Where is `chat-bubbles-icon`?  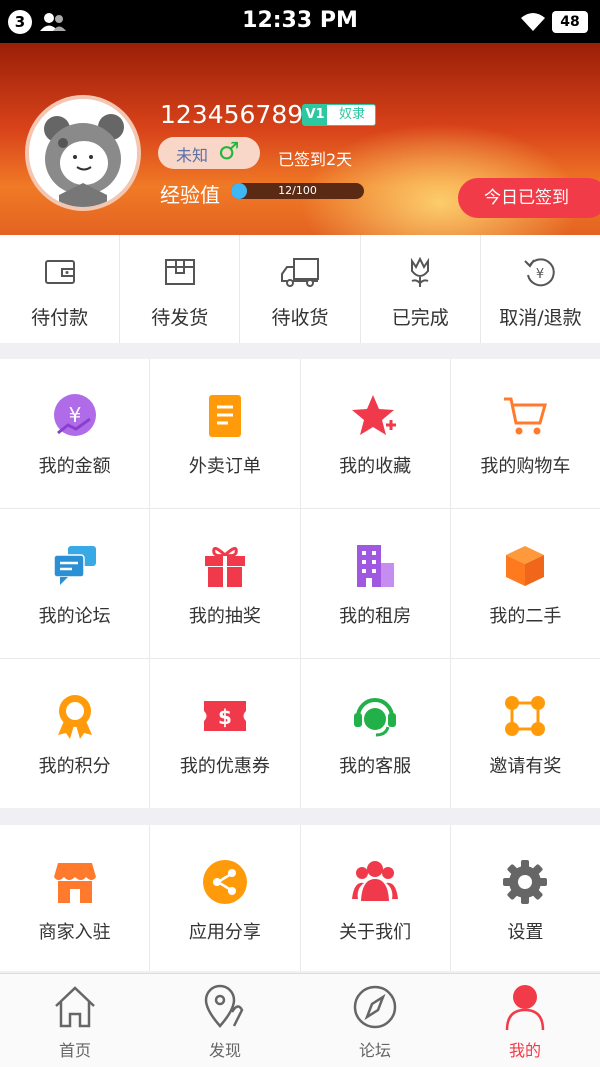 chat-bubbles-icon is located at coordinates (74, 565).